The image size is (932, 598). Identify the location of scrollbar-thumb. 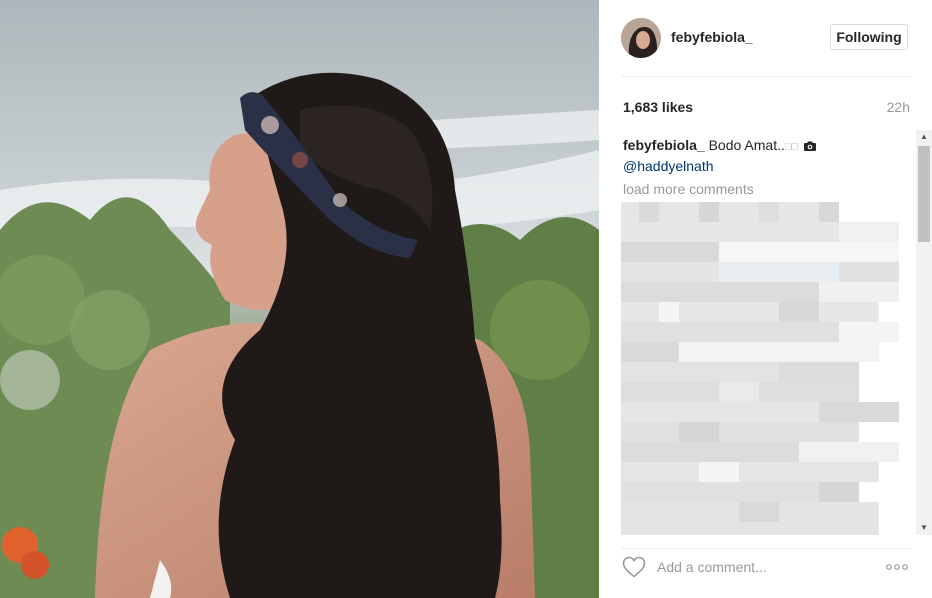
(924, 194).